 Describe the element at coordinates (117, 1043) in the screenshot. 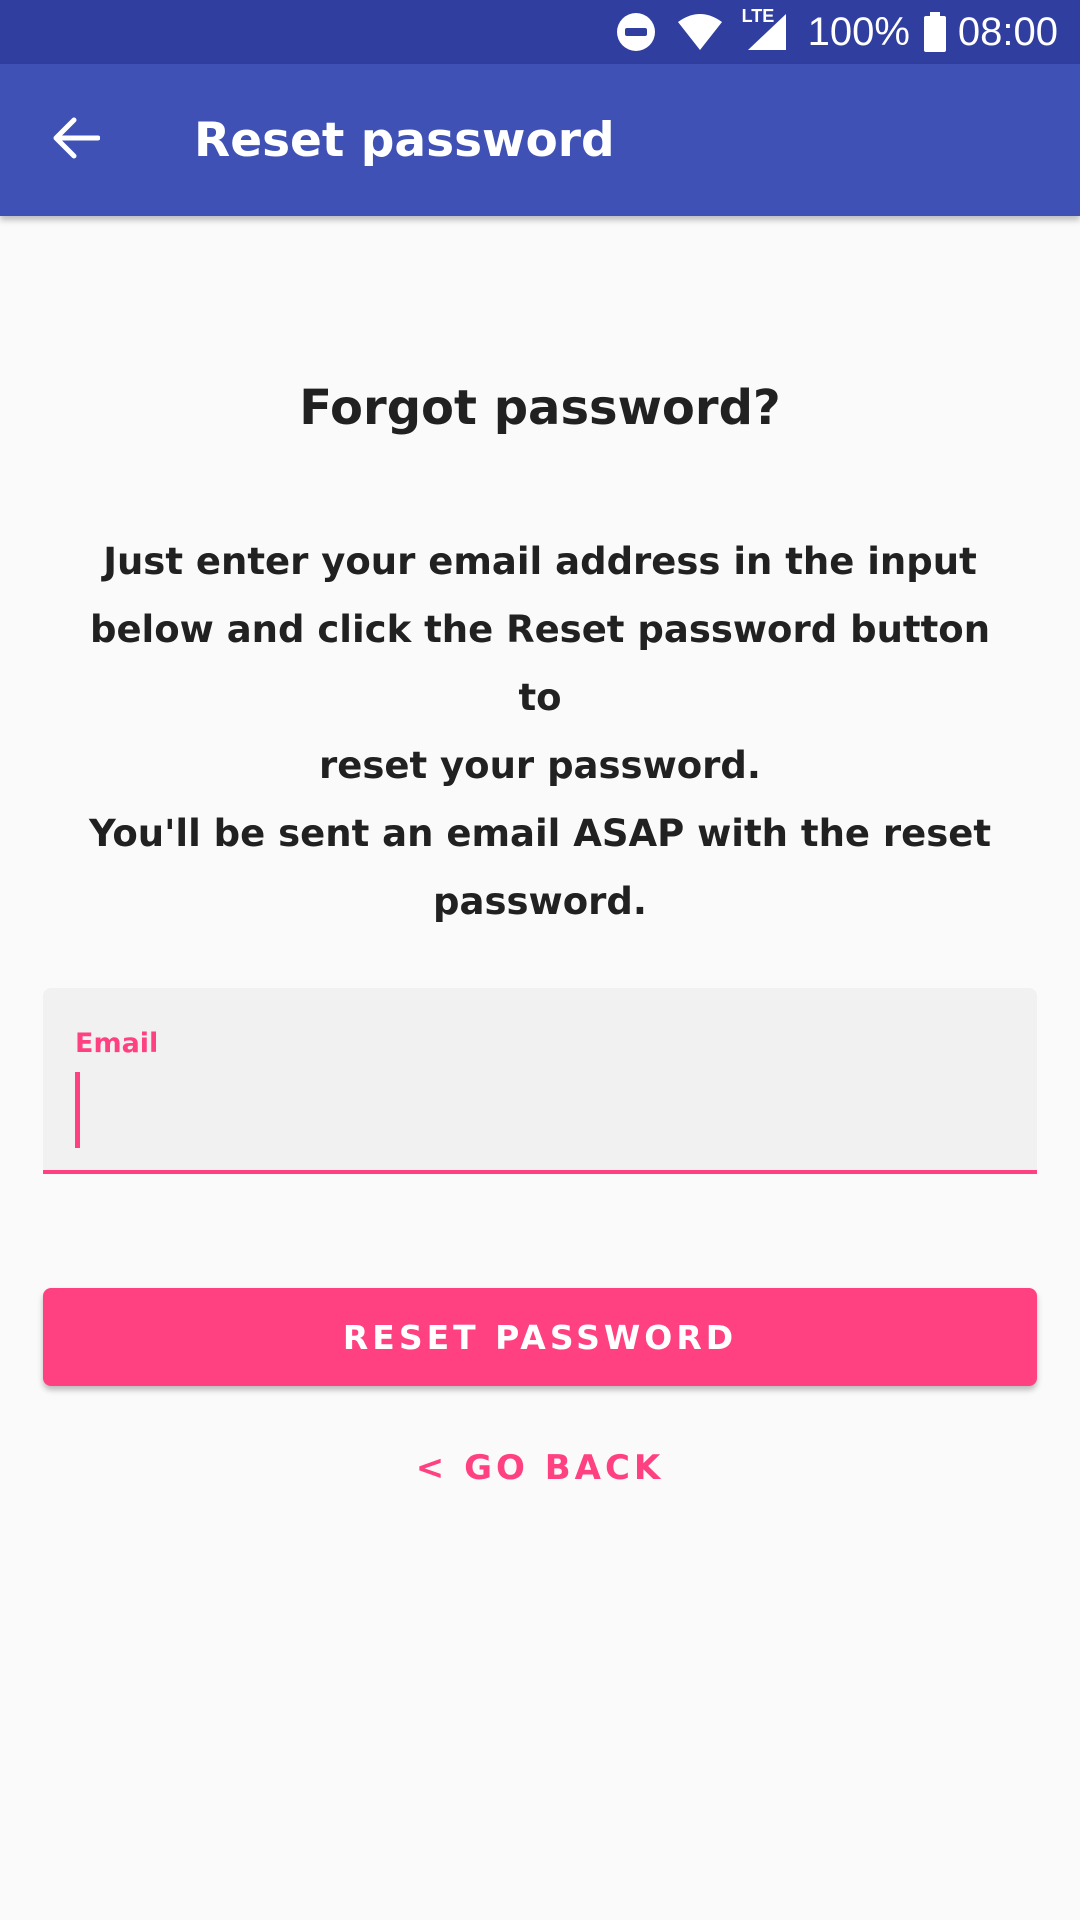

I see `email-label: Email` at that location.